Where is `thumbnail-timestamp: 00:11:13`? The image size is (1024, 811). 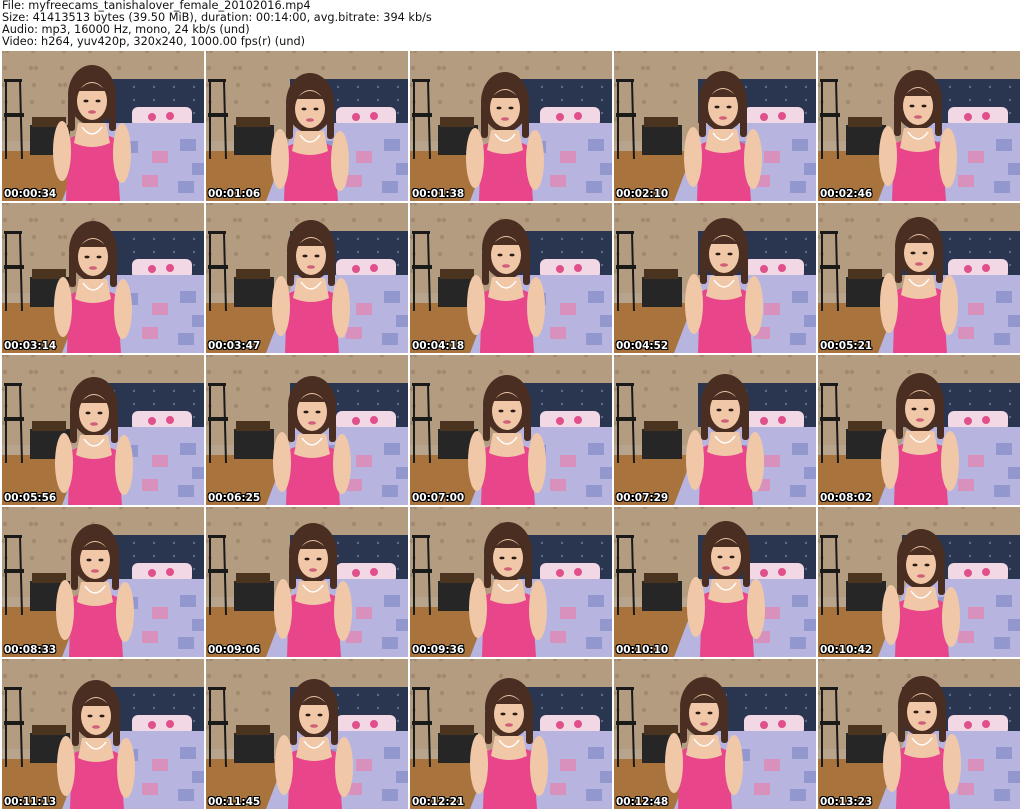 thumbnail-timestamp: 00:11:13 is located at coordinates (30, 802).